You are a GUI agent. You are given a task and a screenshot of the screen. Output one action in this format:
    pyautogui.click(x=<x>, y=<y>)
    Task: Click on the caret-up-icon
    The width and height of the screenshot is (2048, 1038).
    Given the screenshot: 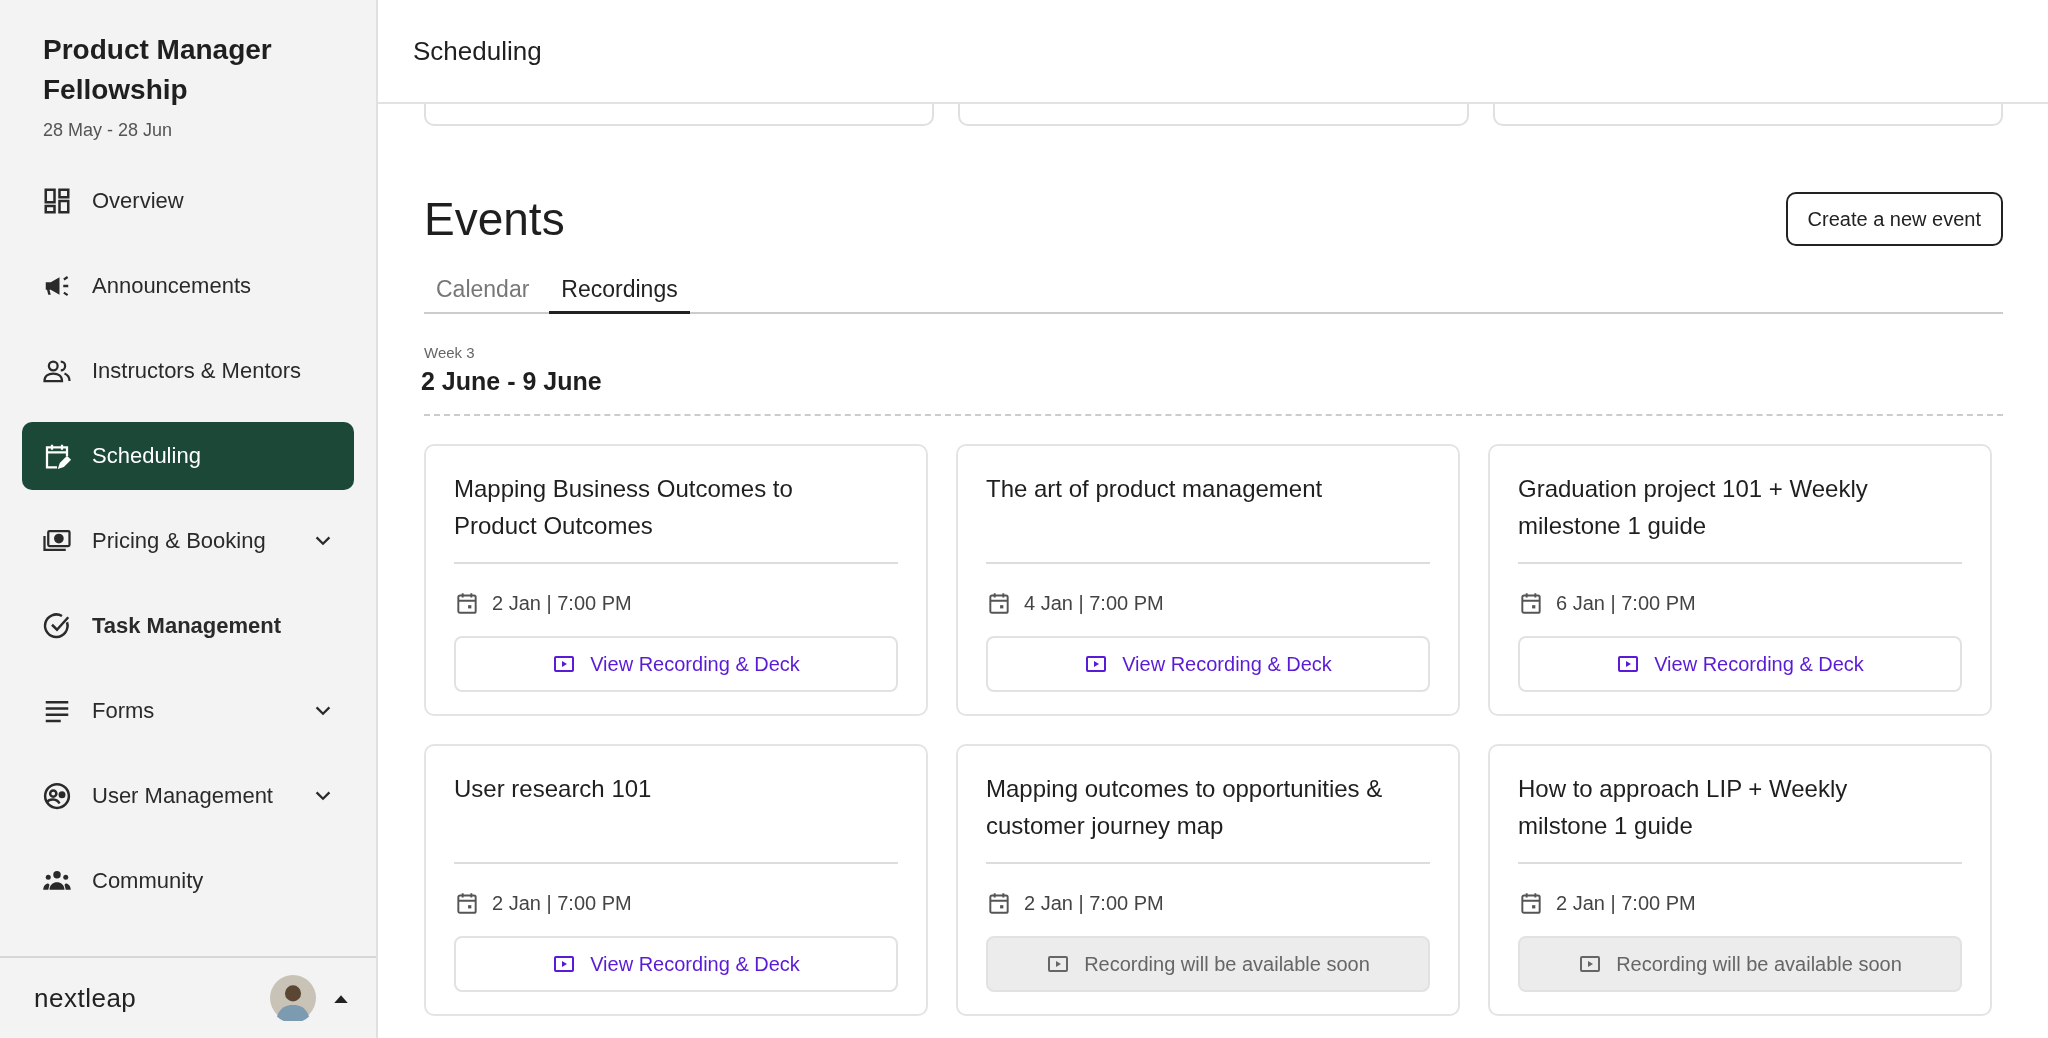 What is the action you would take?
    pyautogui.click(x=341, y=998)
    